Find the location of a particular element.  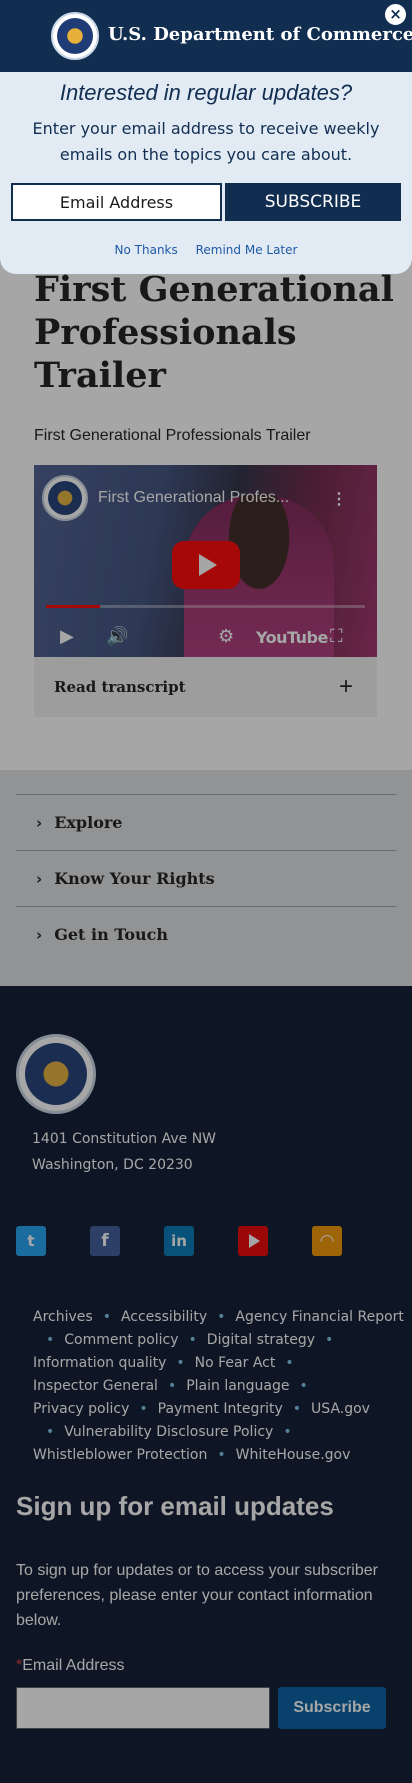

popup-brand-title: U.S. Department of Commerce is located at coordinates (260, 34).